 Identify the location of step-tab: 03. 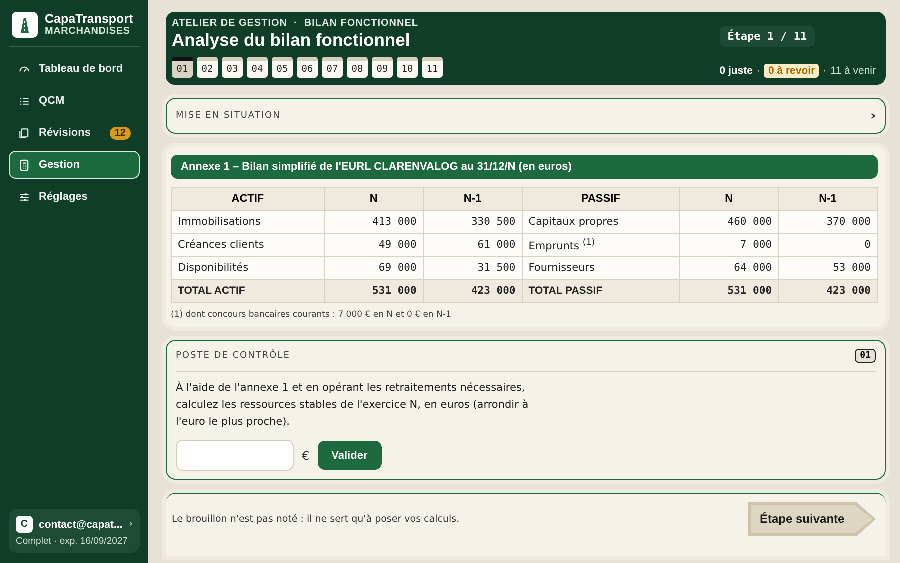
(232, 67).